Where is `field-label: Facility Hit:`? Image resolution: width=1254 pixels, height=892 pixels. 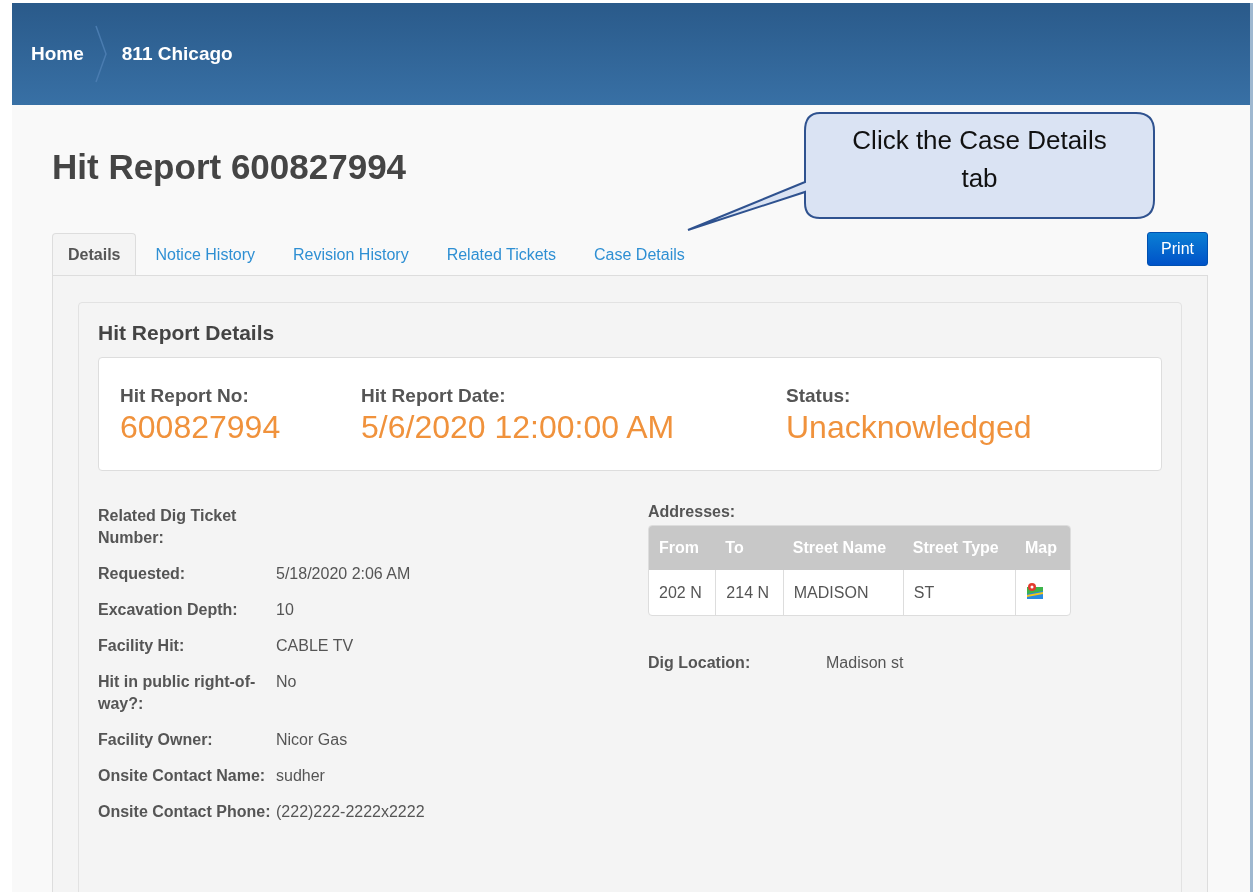 field-label: Facility Hit: is located at coordinates (142, 646).